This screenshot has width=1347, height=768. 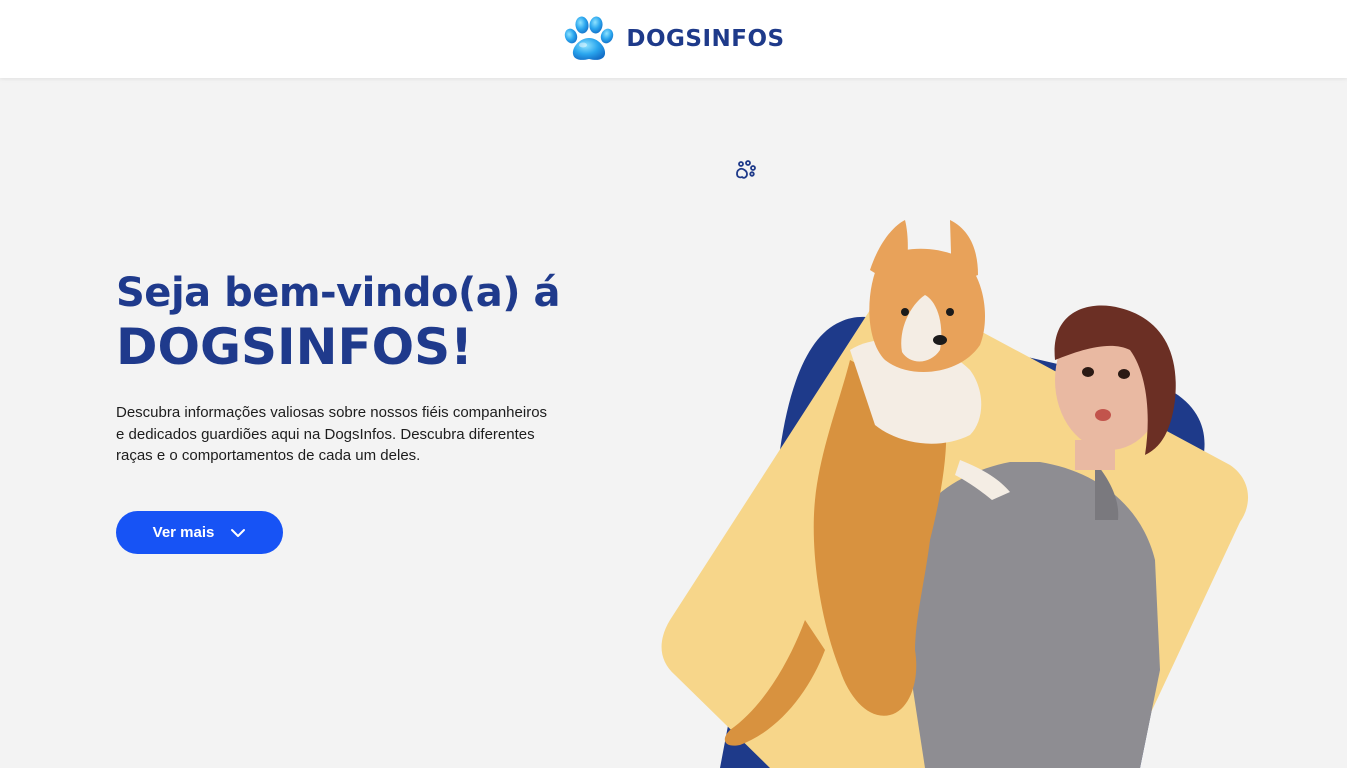 What do you see at coordinates (705, 39) in the screenshot?
I see `brand-name: DOGSINFOS` at bounding box center [705, 39].